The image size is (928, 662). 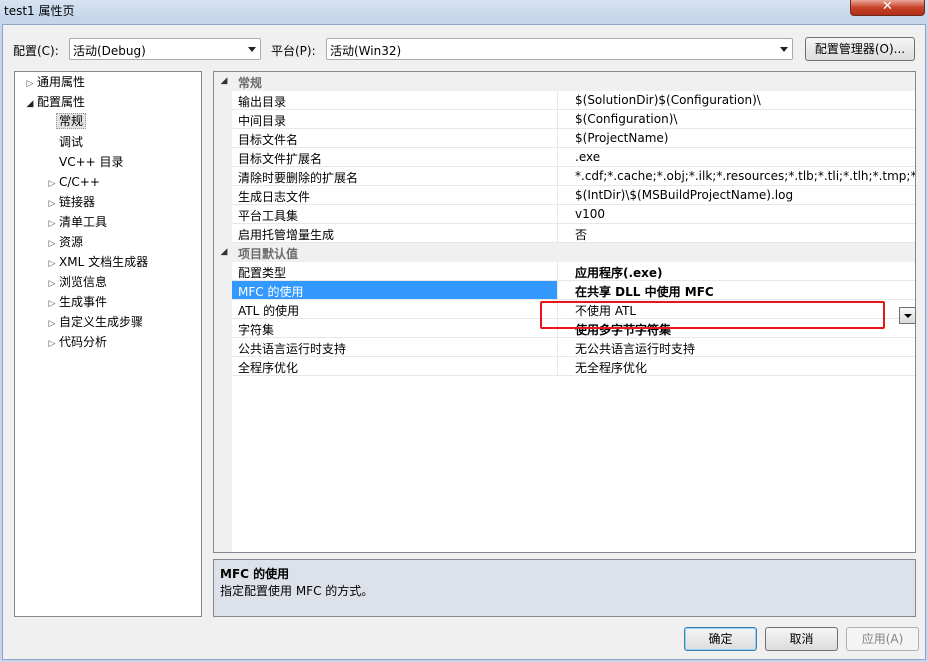 I want to click on property-row: 启用托管增量生成 否, so click(x=573, y=233).